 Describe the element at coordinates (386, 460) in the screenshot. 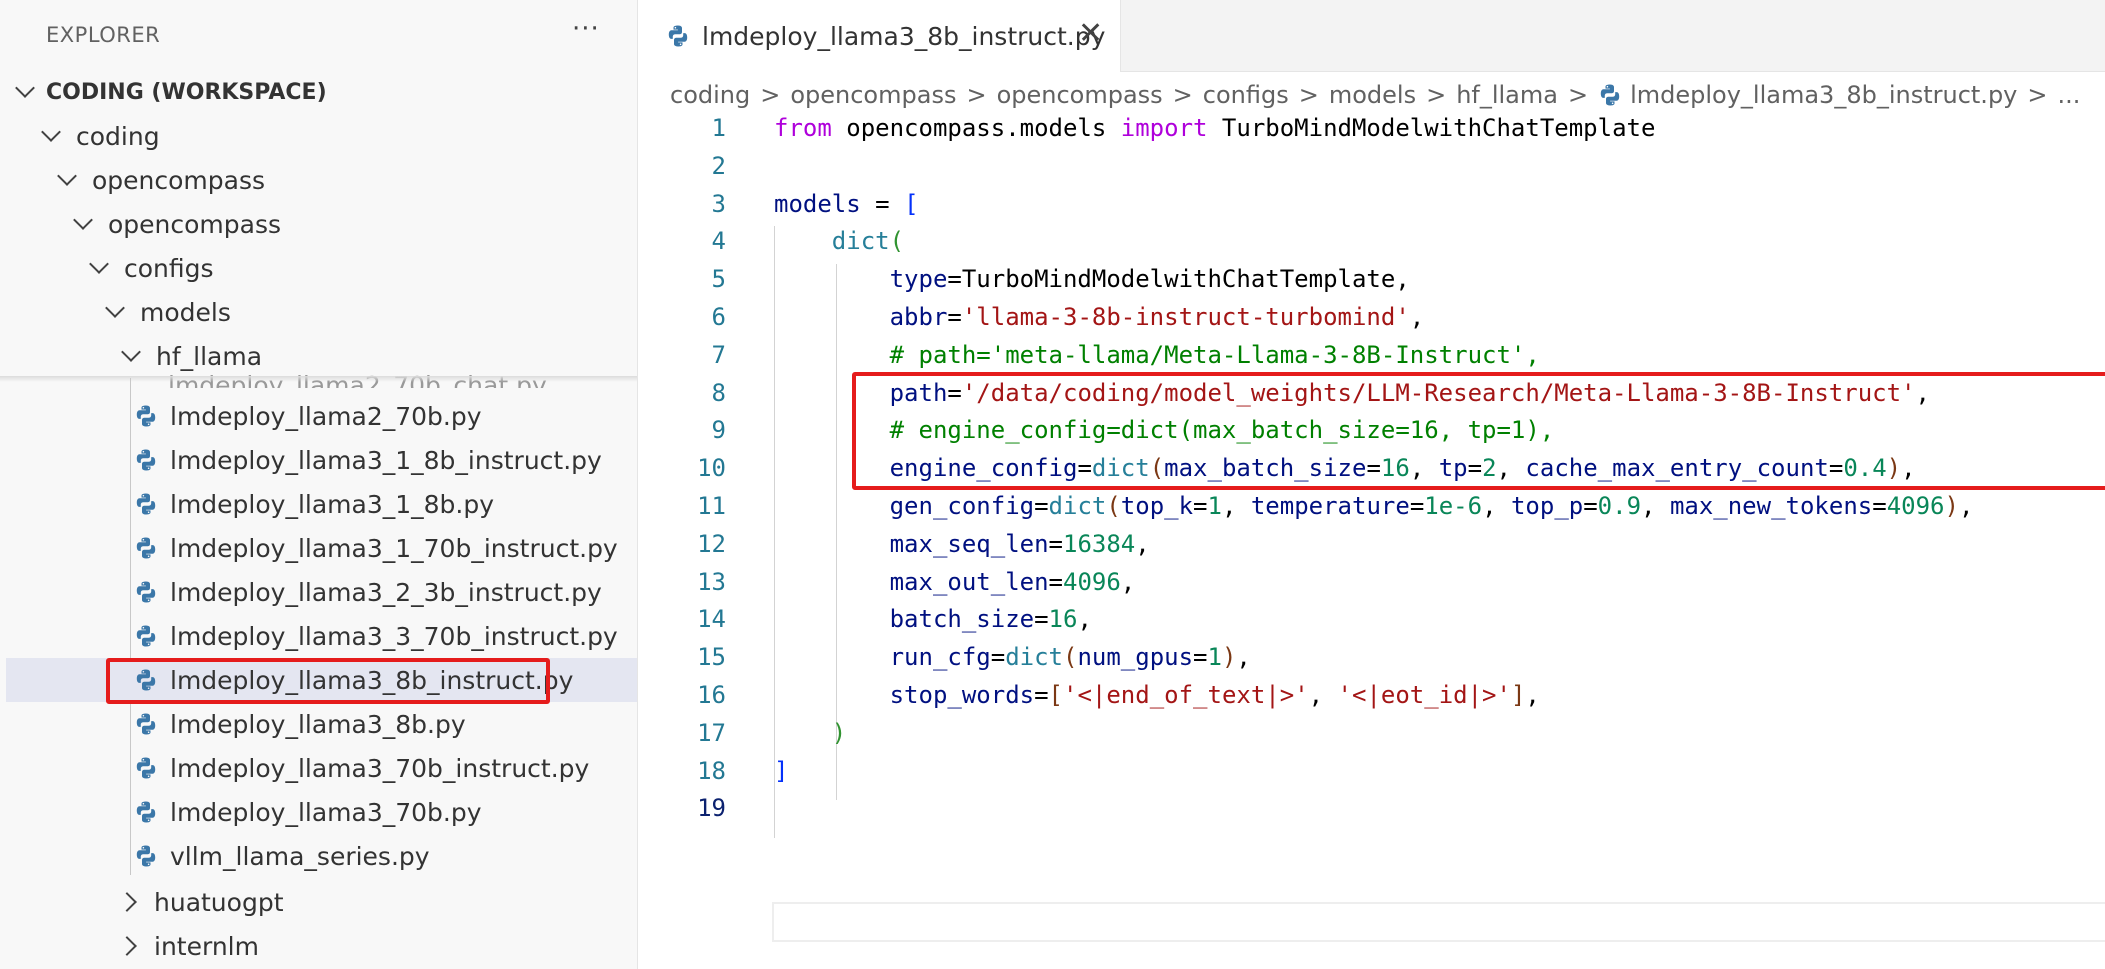

I see `file-label: lmdeploy_llama3_1_8b_instruct.py` at that location.